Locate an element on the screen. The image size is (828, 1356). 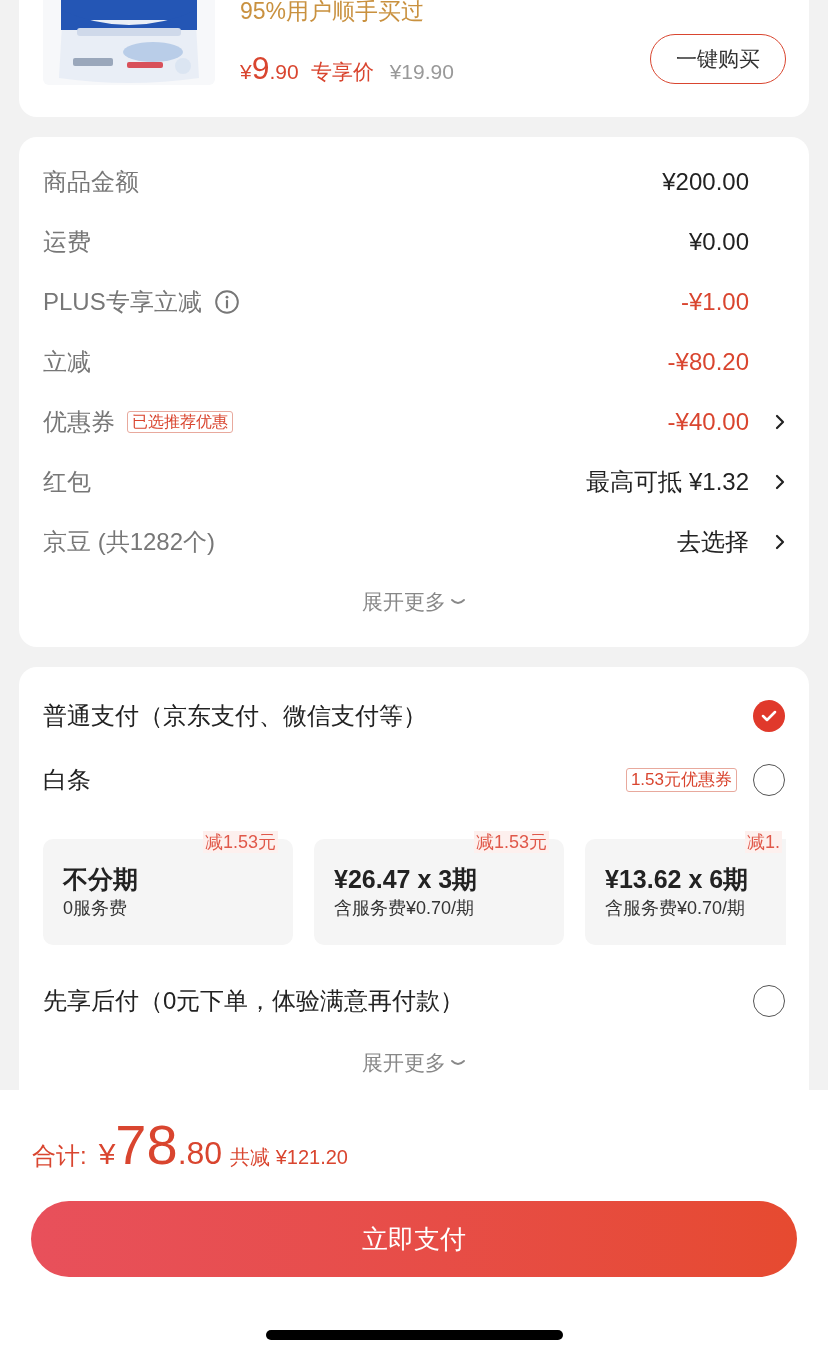
payment-method-label: 白条 is located at coordinates (67, 780).